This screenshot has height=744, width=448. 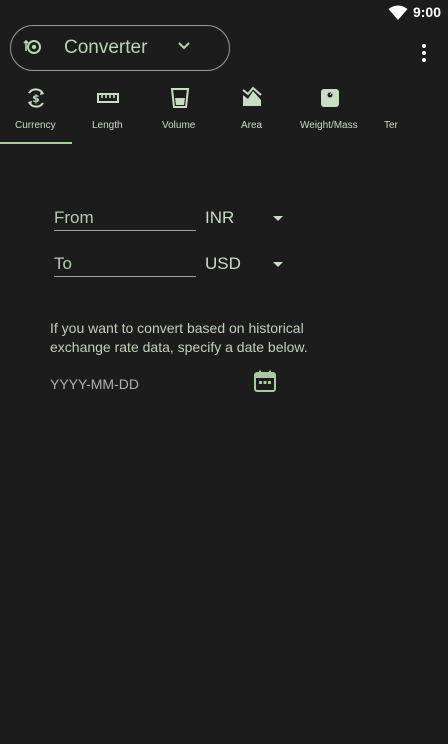 What do you see at coordinates (179, 125) in the screenshot?
I see `tab-label: Volume` at bounding box center [179, 125].